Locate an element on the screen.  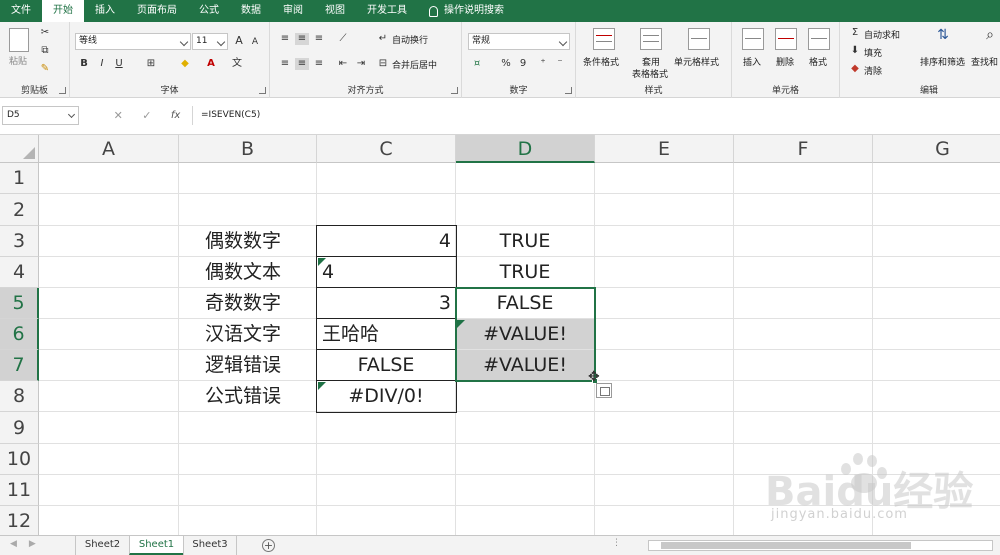
row-header-8: 8 is located at coordinates (19, 396).